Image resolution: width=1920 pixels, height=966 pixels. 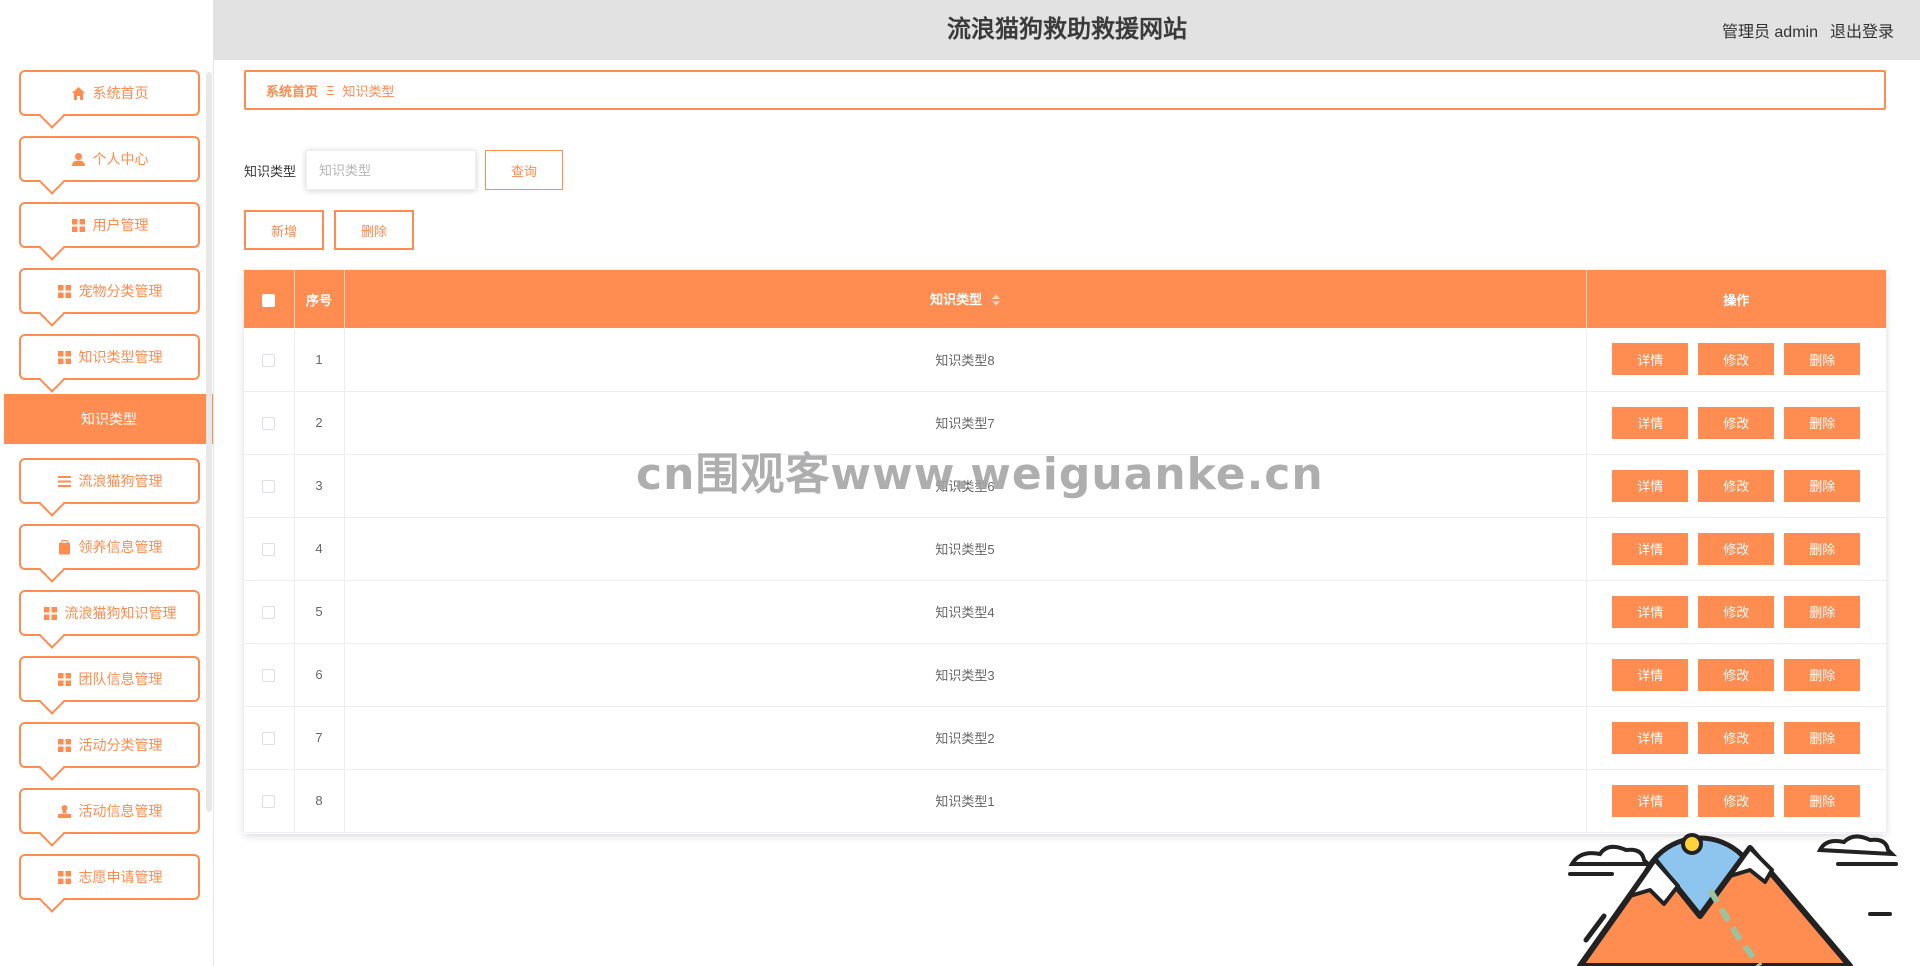 What do you see at coordinates (319, 359) in the screenshot?
I see `row-index: 1` at bounding box center [319, 359].